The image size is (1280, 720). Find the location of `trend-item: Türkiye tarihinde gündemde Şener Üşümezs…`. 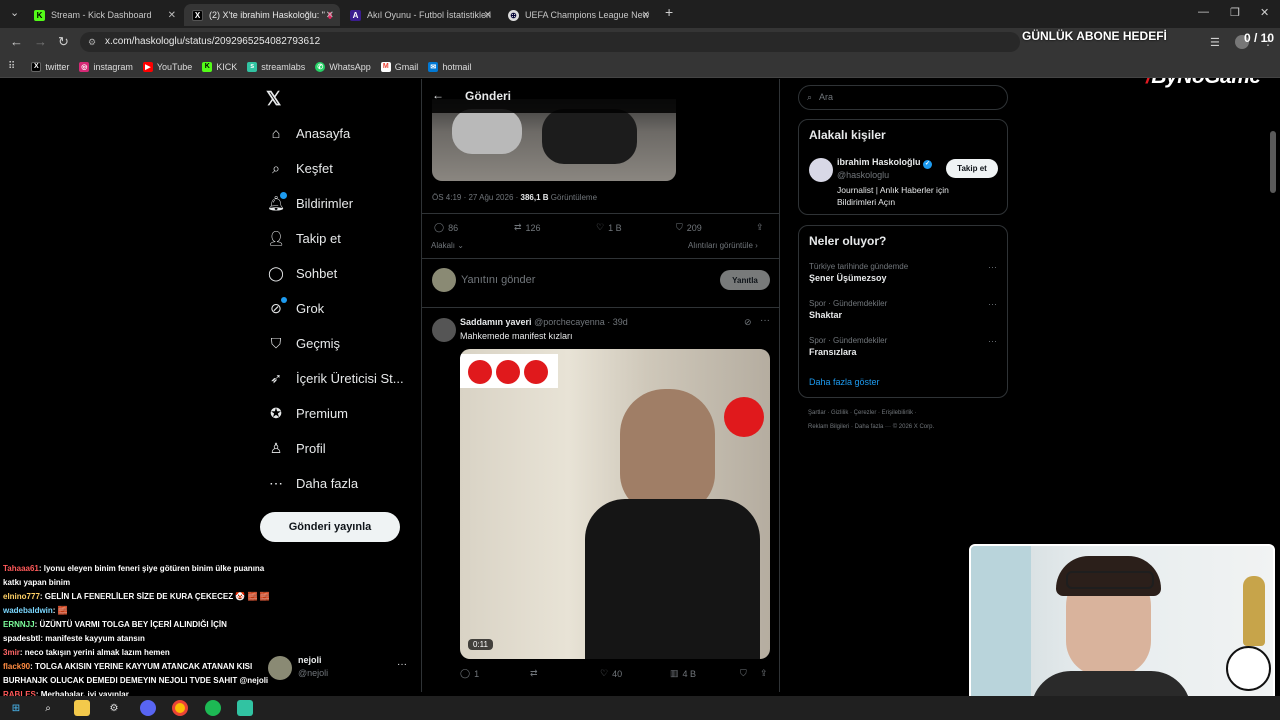

trend-item: Türkiye tarihinde gündemde Şener Üşümezs… is located at coordinates (904, 272).